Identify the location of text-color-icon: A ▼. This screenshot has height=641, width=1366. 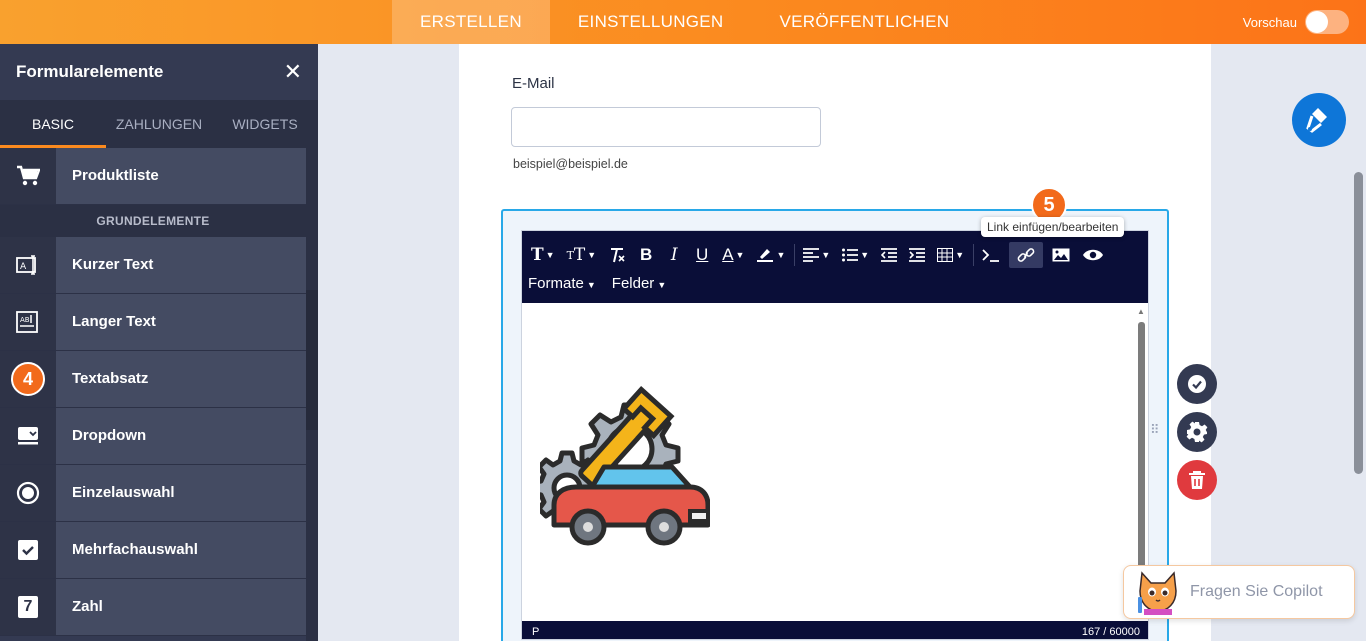
(733, 255).